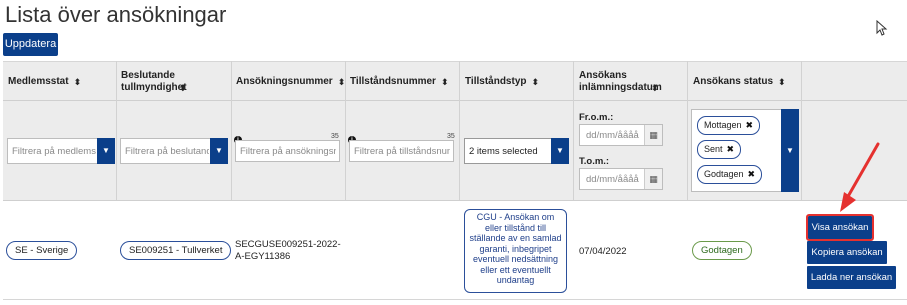  I want to click on column-label: Ansökans status, so click(733, 81).